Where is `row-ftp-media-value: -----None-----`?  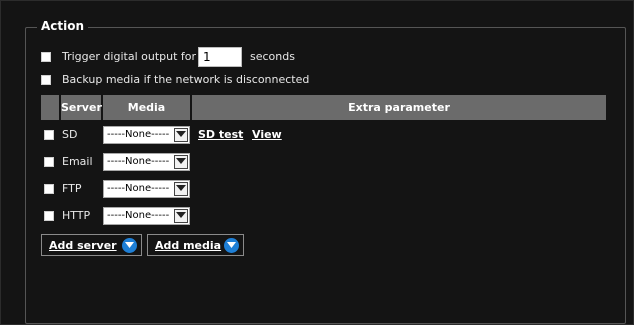
row-ftp-media-value: -----None----- is located at coordinates (138, 188).